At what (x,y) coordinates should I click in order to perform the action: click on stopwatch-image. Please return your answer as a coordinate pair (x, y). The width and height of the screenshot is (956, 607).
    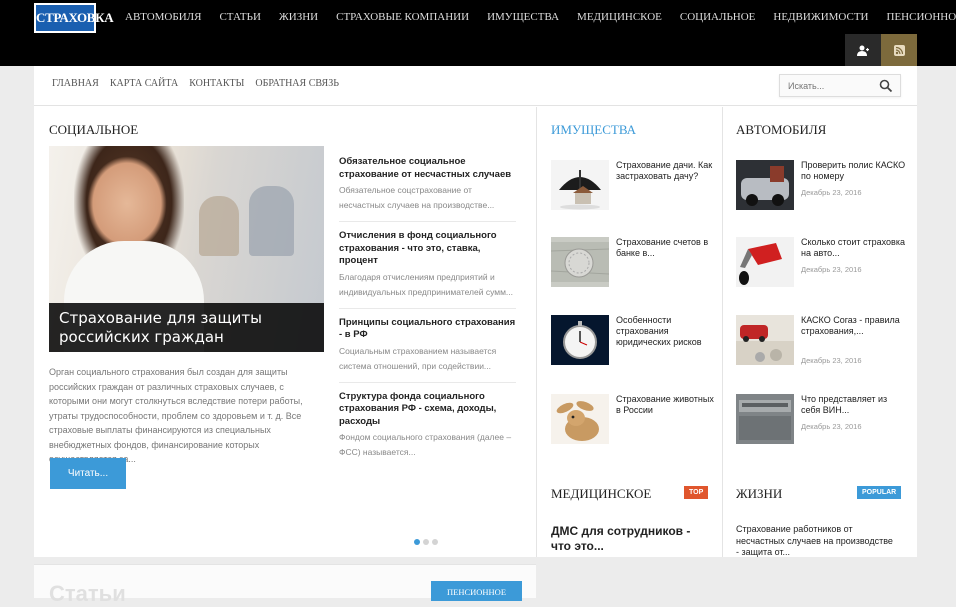
    Looking at the image, I should click on (580, 340).